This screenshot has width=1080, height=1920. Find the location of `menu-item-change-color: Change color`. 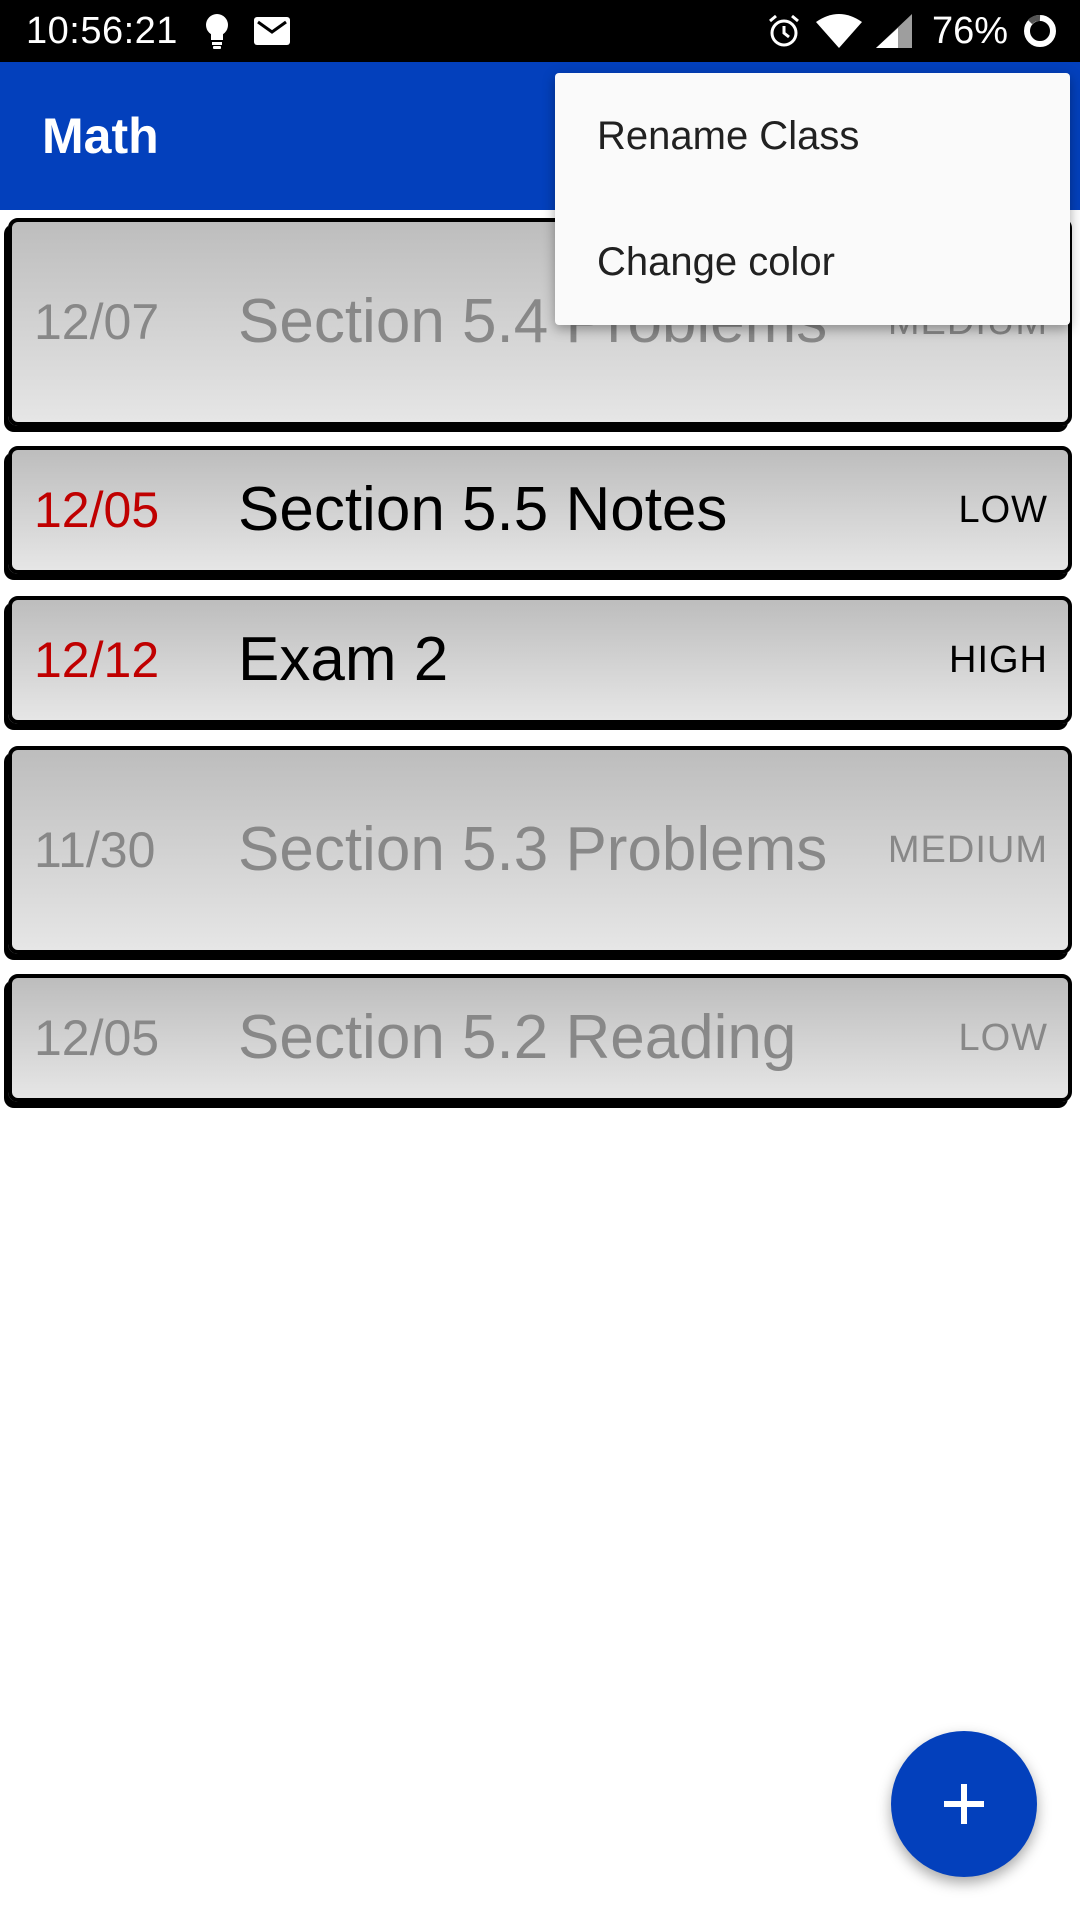

menu-item-change-color: Change color is located at coordinates (812, 262).